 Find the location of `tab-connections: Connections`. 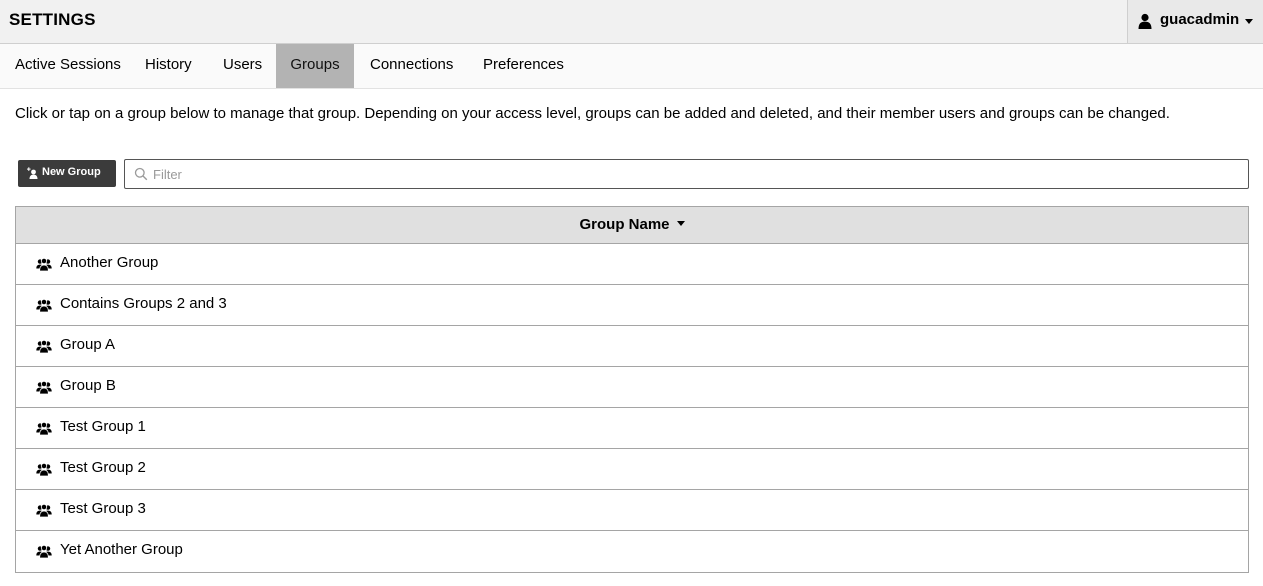

tab-connections: Connections is located at coordinates (411, 66).